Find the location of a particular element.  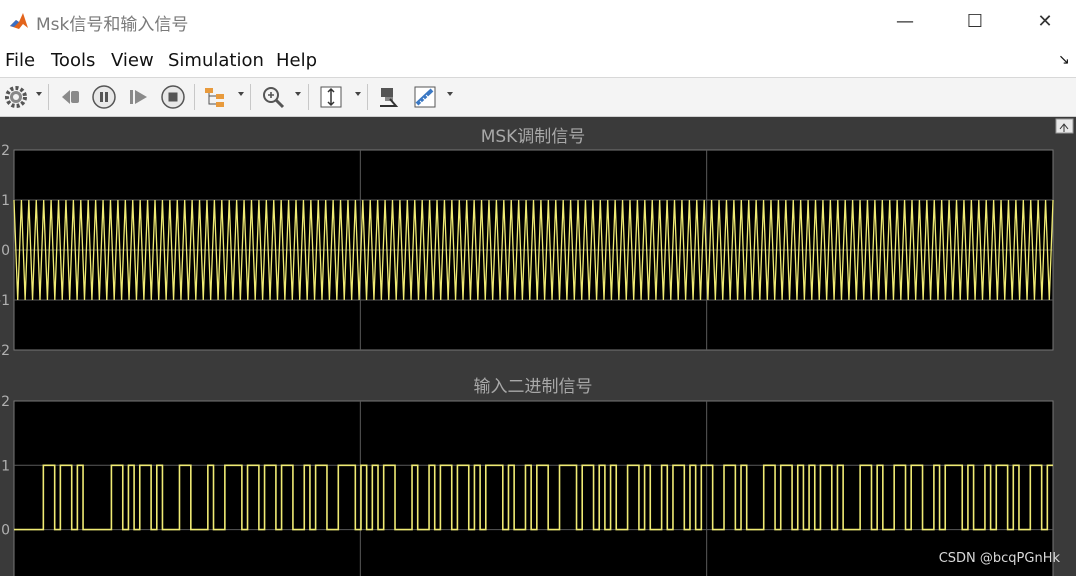

plot1-title: MSK调制信号 is located at coordinates (533, 137).